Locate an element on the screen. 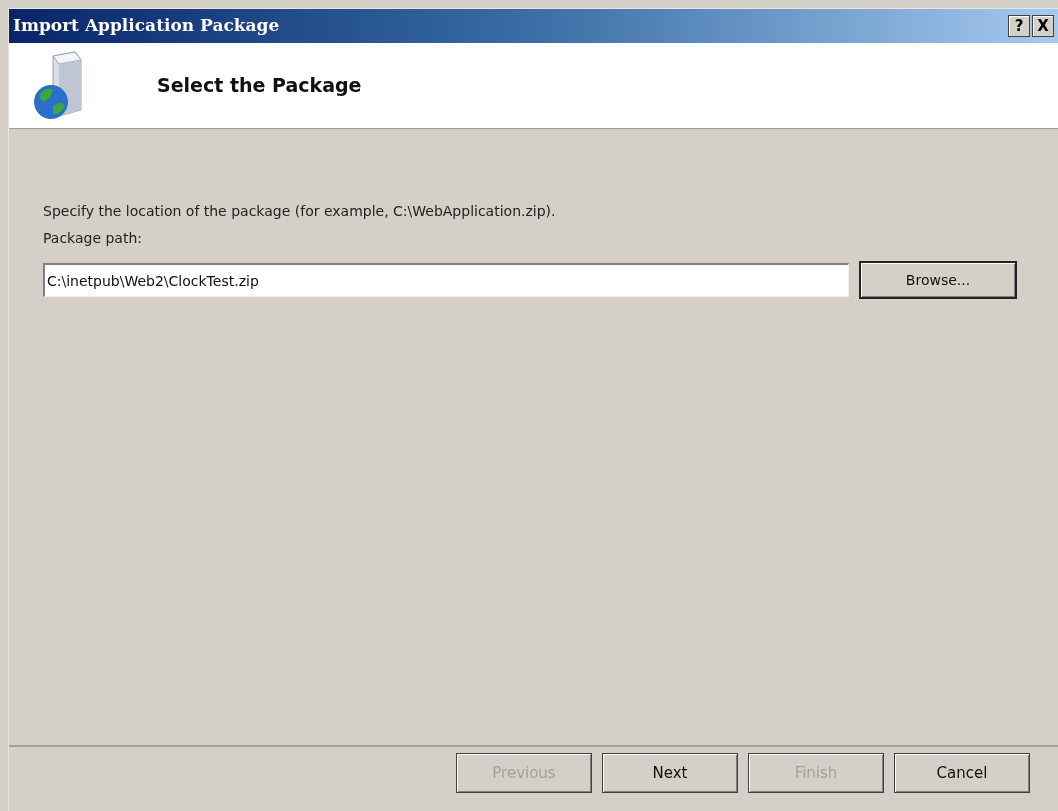 Image resolution: width=1058 pixels, height=811 pixels. page-heading: Select the Package is located at coordinates (259, 86).